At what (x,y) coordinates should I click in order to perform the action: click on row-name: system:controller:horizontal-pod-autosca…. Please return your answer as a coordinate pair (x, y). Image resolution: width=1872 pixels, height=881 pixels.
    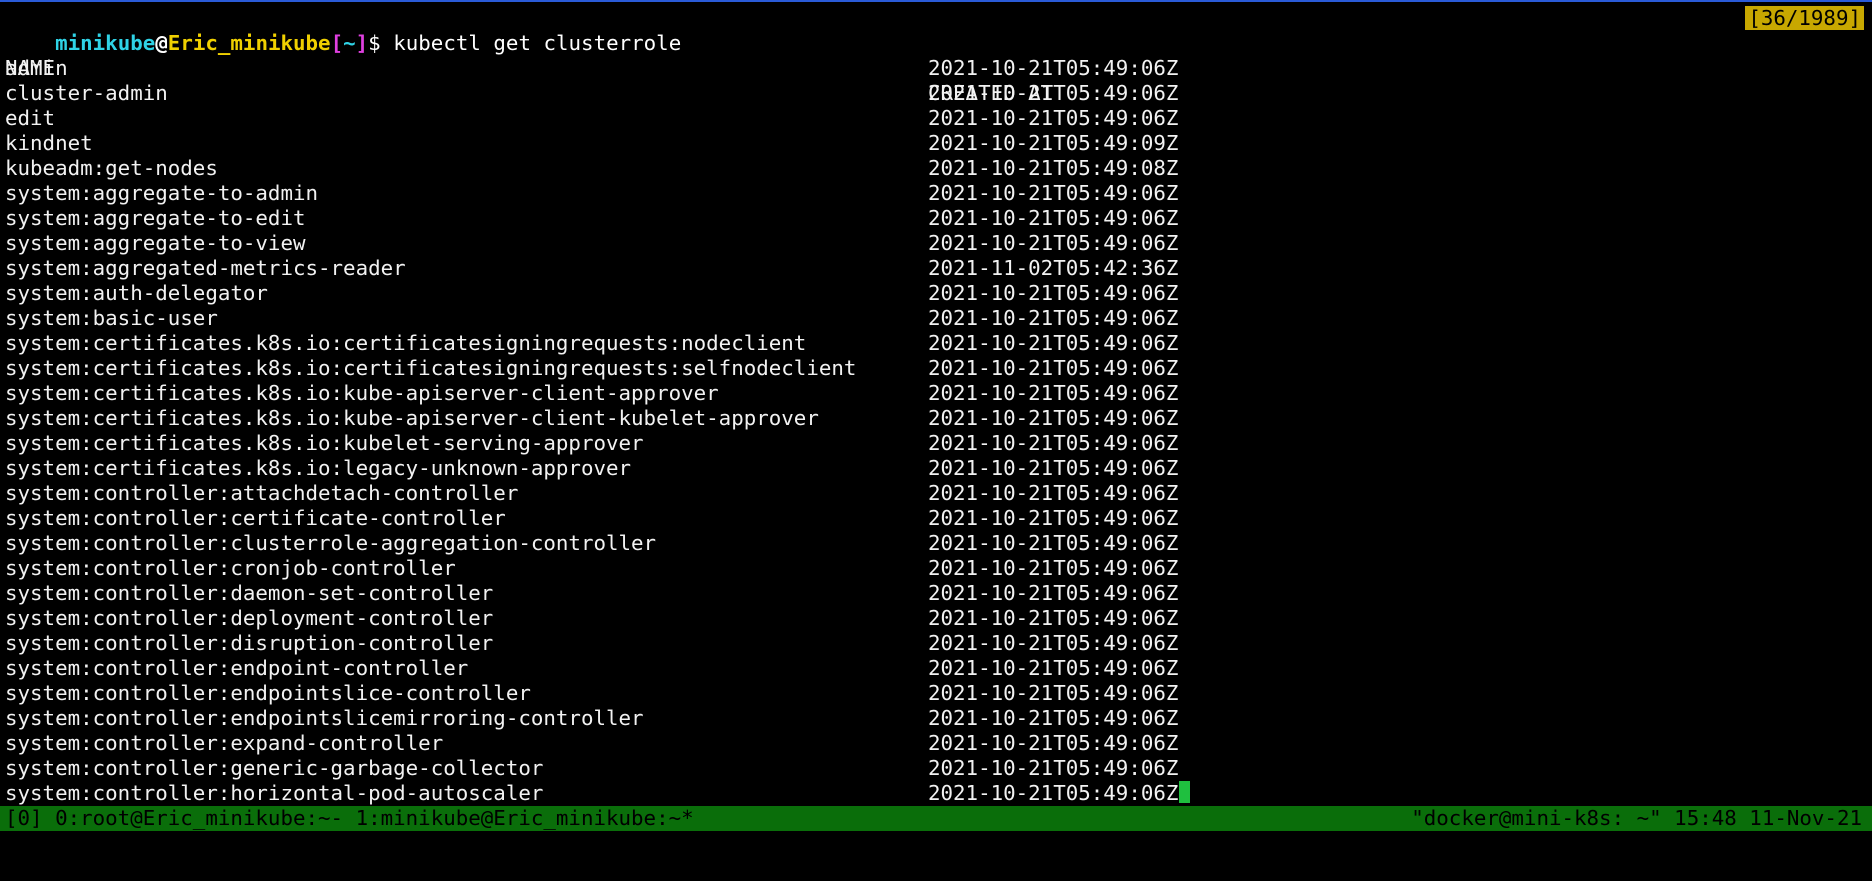
    Looking at the image, I should click on (274, 793).